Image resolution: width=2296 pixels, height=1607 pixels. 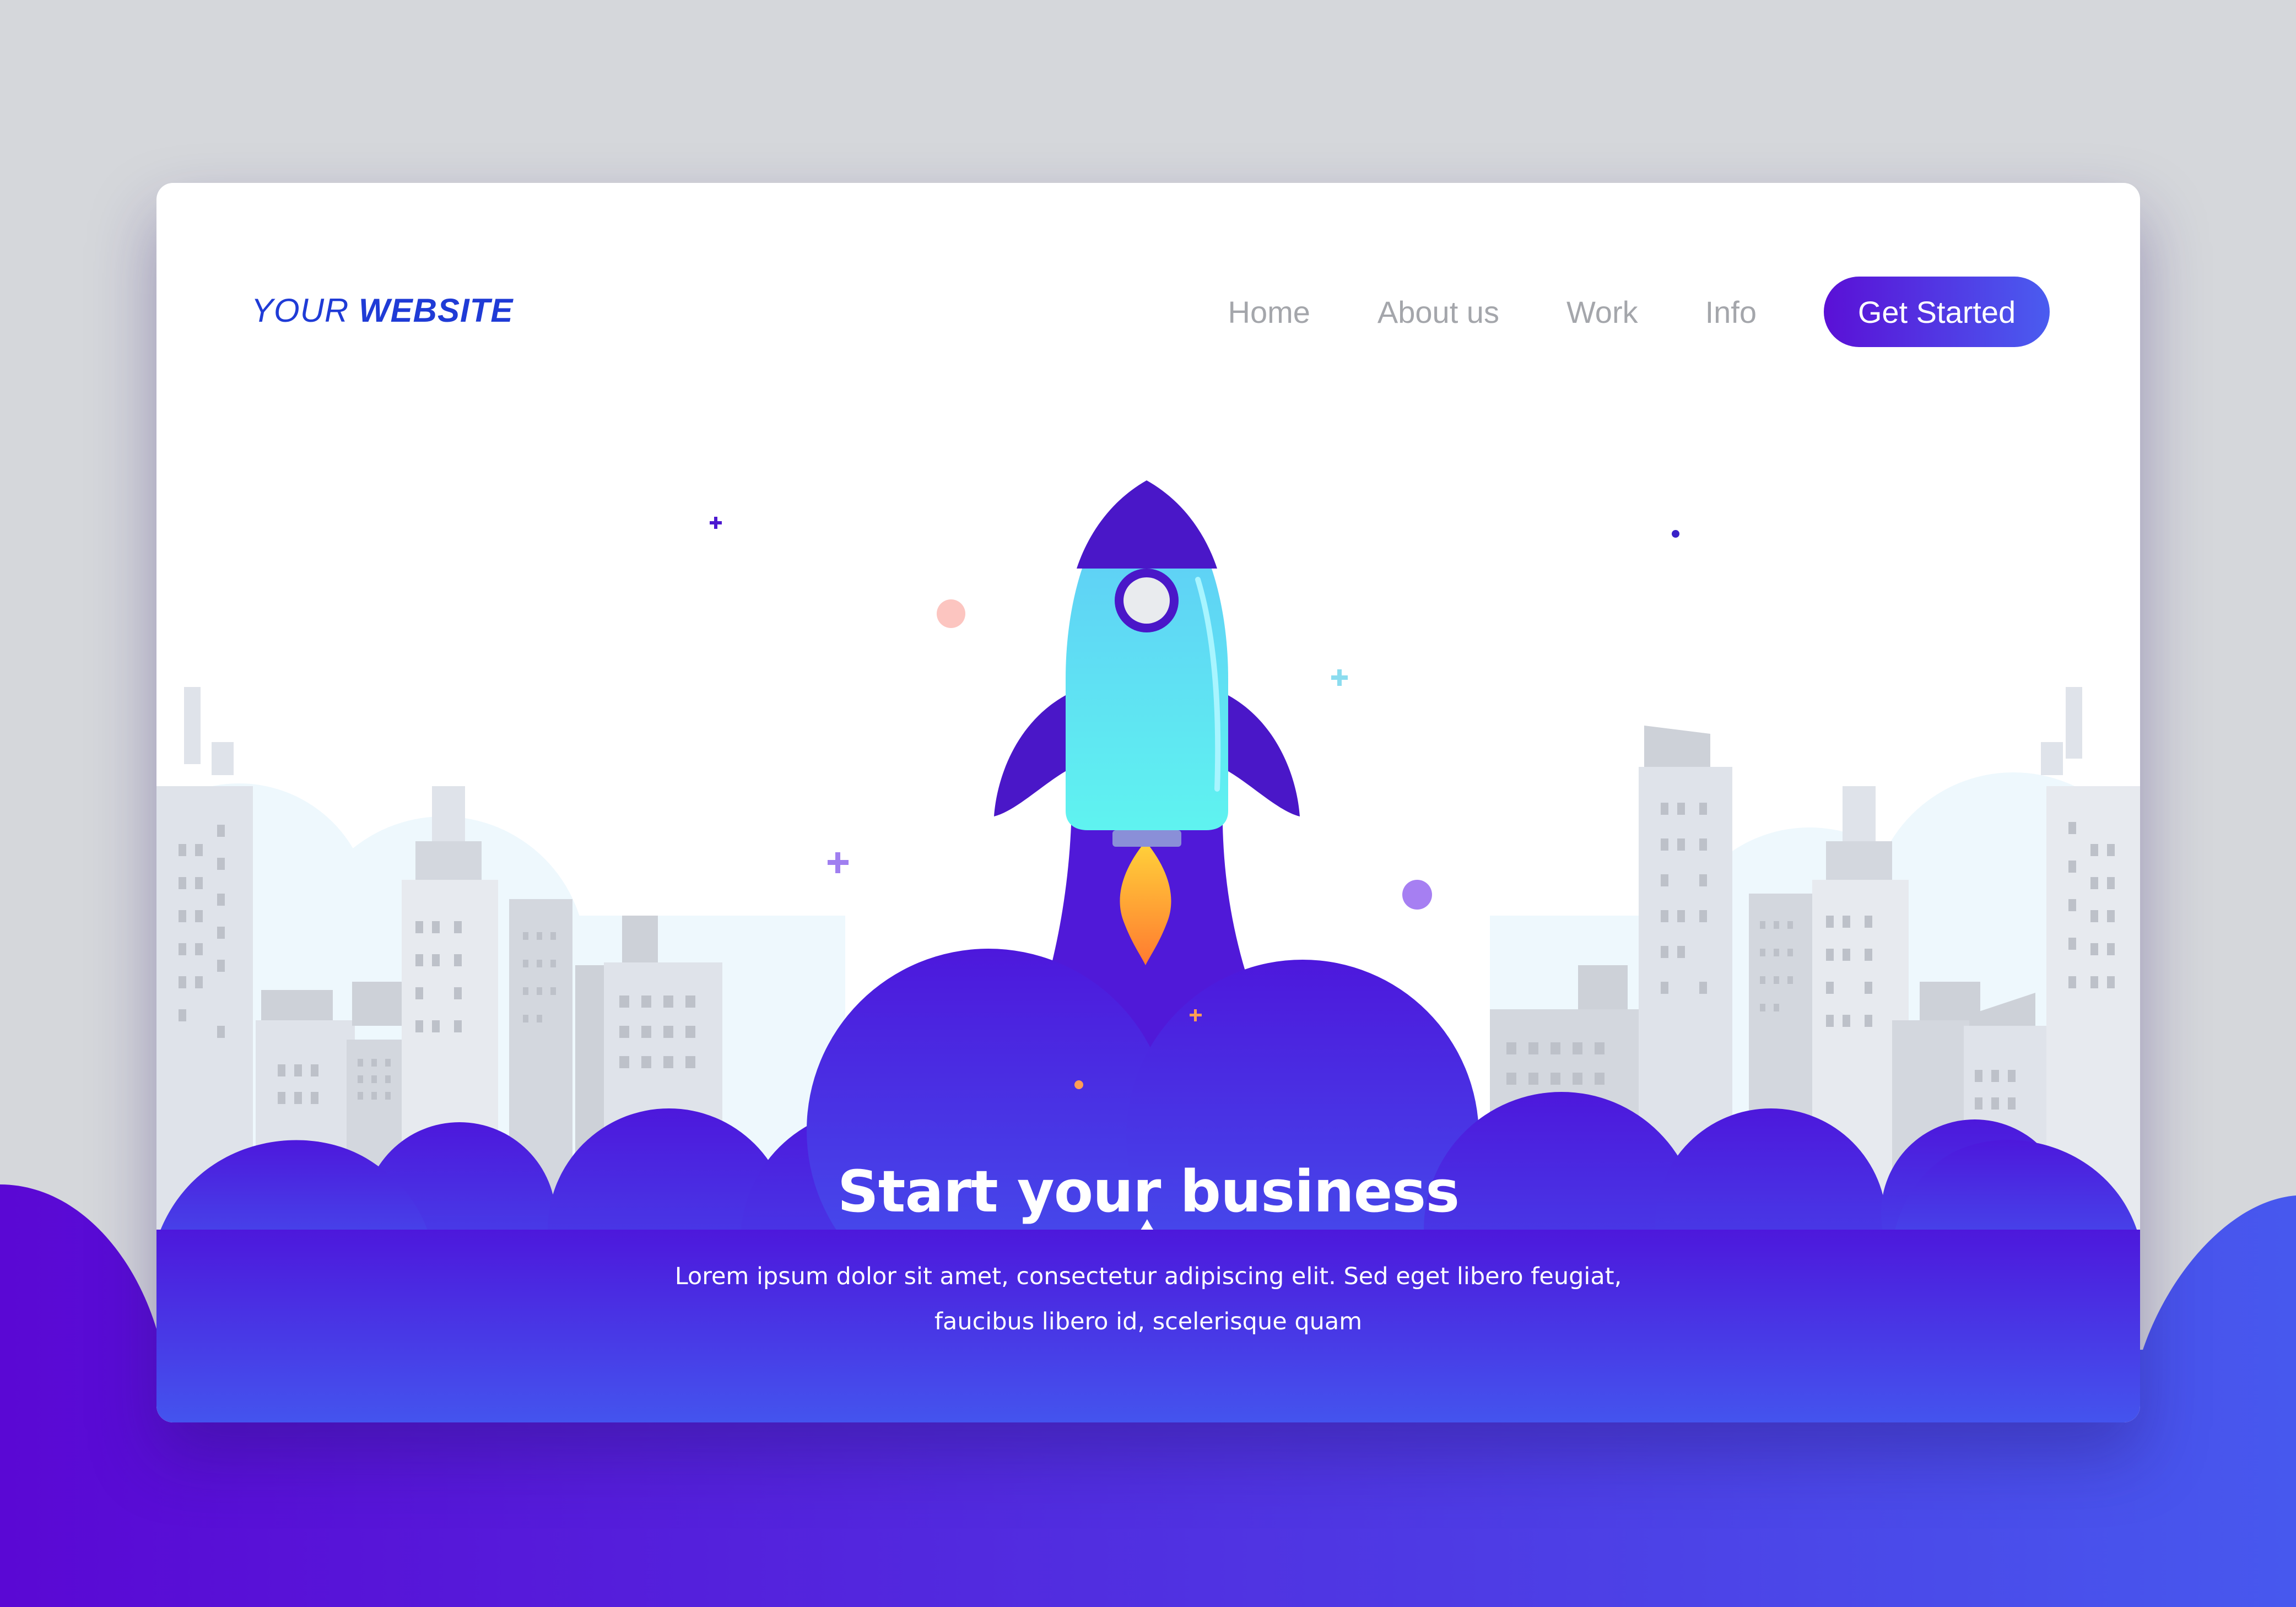 I want to click on nav-work-link: Work, so click(x=1602, y=312).